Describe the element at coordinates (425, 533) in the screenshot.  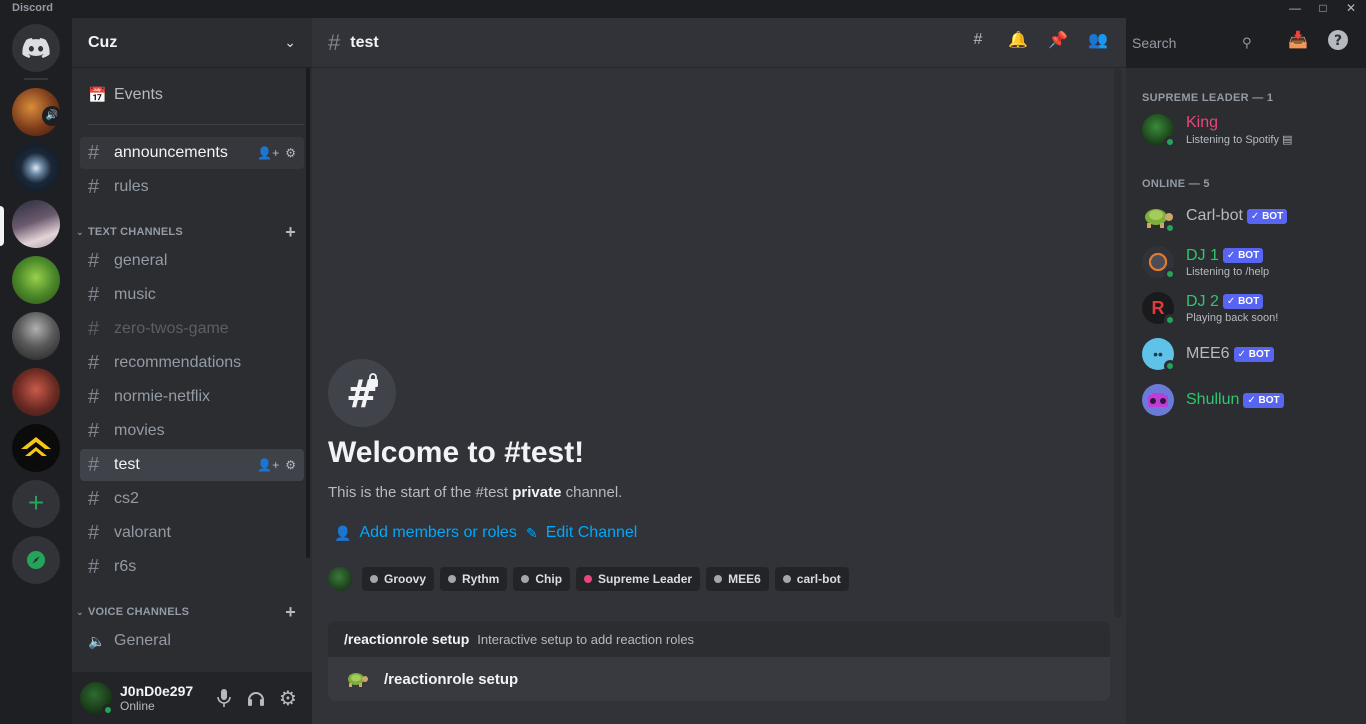
I see `add-members-button: 👤 Add members or roles` at that location.